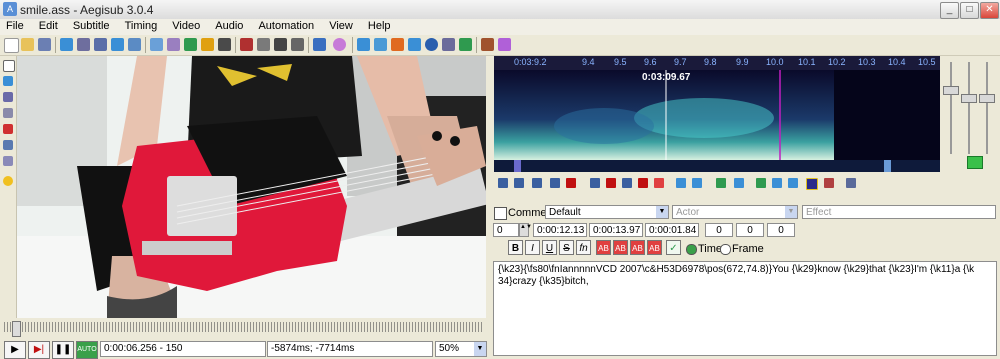 The height and width of the screenshot is (359, 1000). Describe the element at coordinates (506, 230) in the screenshot. I see `layer-field: 0` at that location.